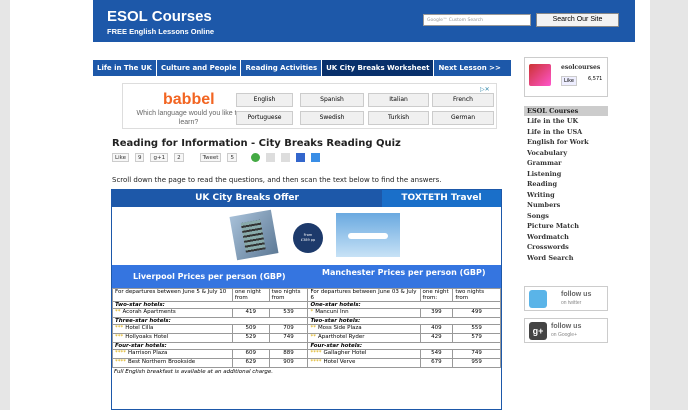 This screenshot has height=410, width=688. What do you see at coordinates (332, 100) in the screenshot?
I see `ad-lang-spanish: Spanish` at bounding box center [332, 100].